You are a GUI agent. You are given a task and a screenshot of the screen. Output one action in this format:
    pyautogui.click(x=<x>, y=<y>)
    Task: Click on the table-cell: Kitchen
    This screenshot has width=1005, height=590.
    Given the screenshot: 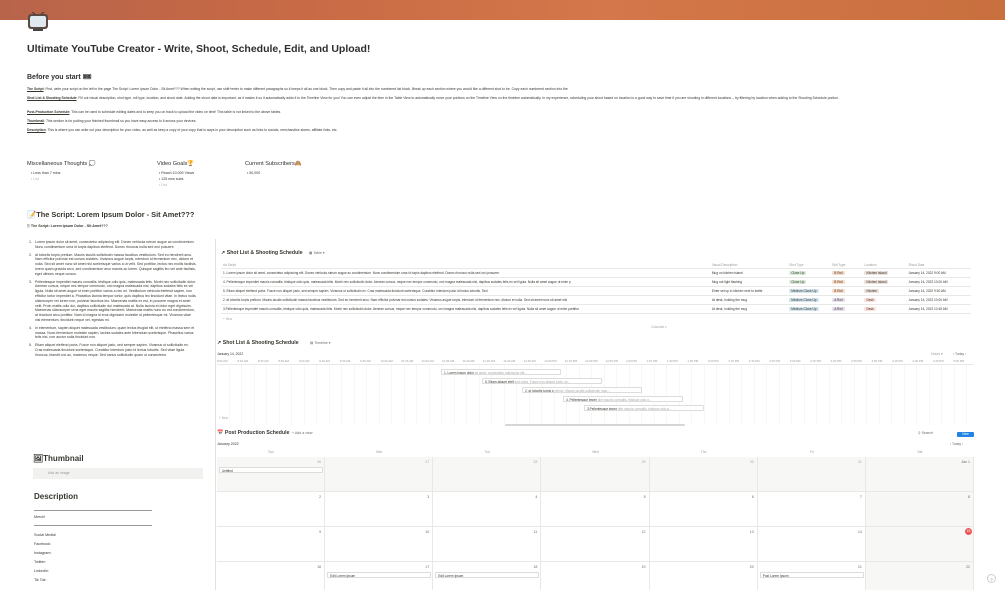 What is the action you would take?
    pyautogui.click(x=884, y=291)
    